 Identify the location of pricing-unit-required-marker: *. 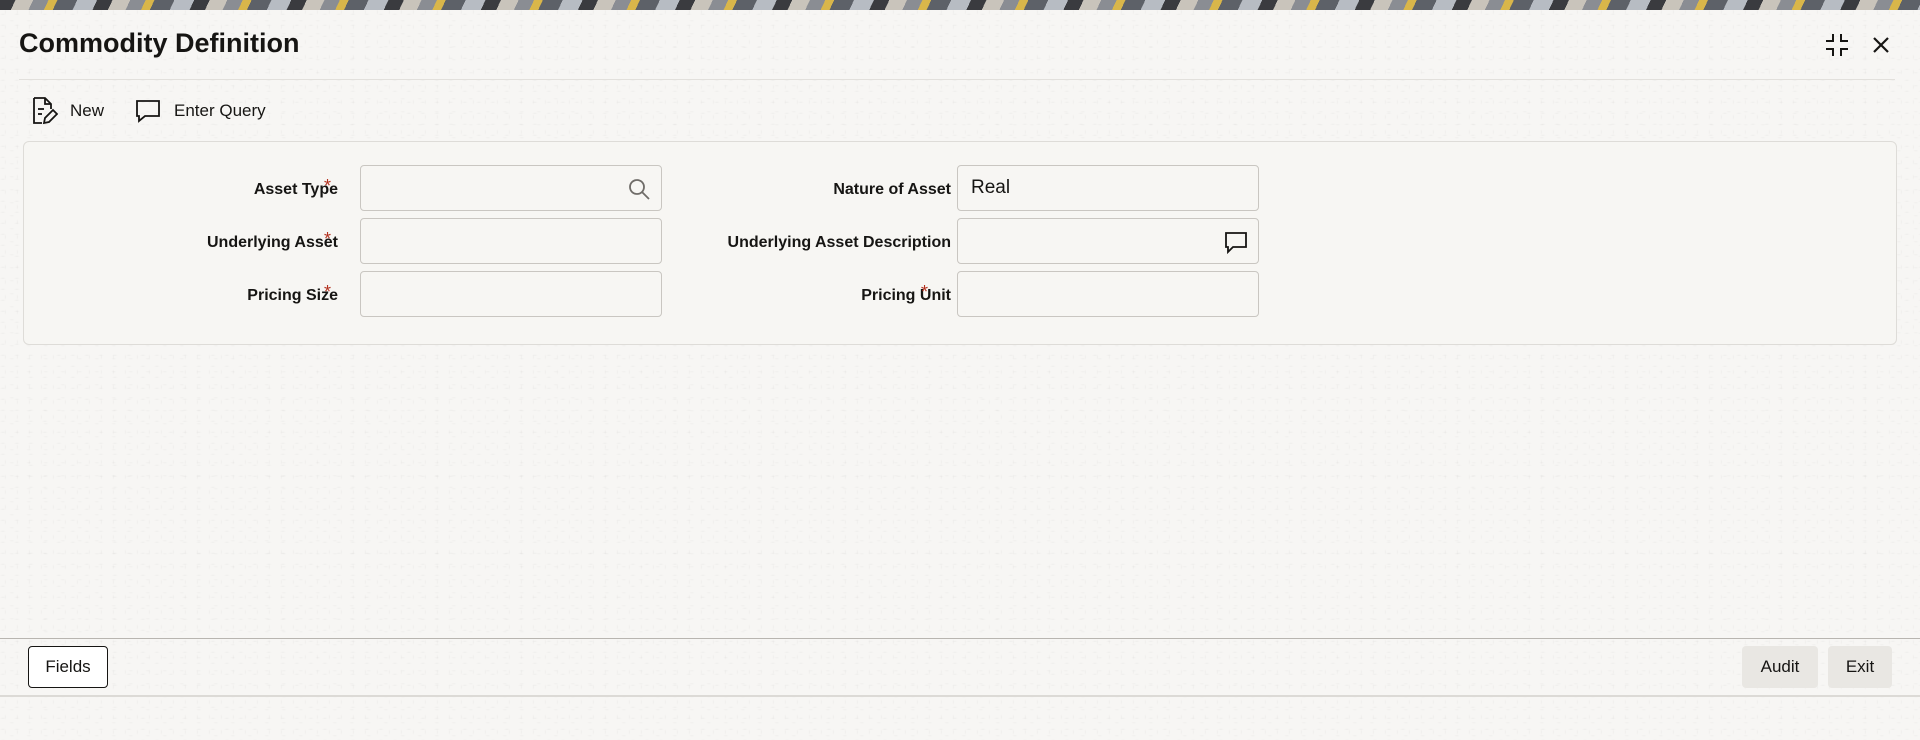
(925, 292).